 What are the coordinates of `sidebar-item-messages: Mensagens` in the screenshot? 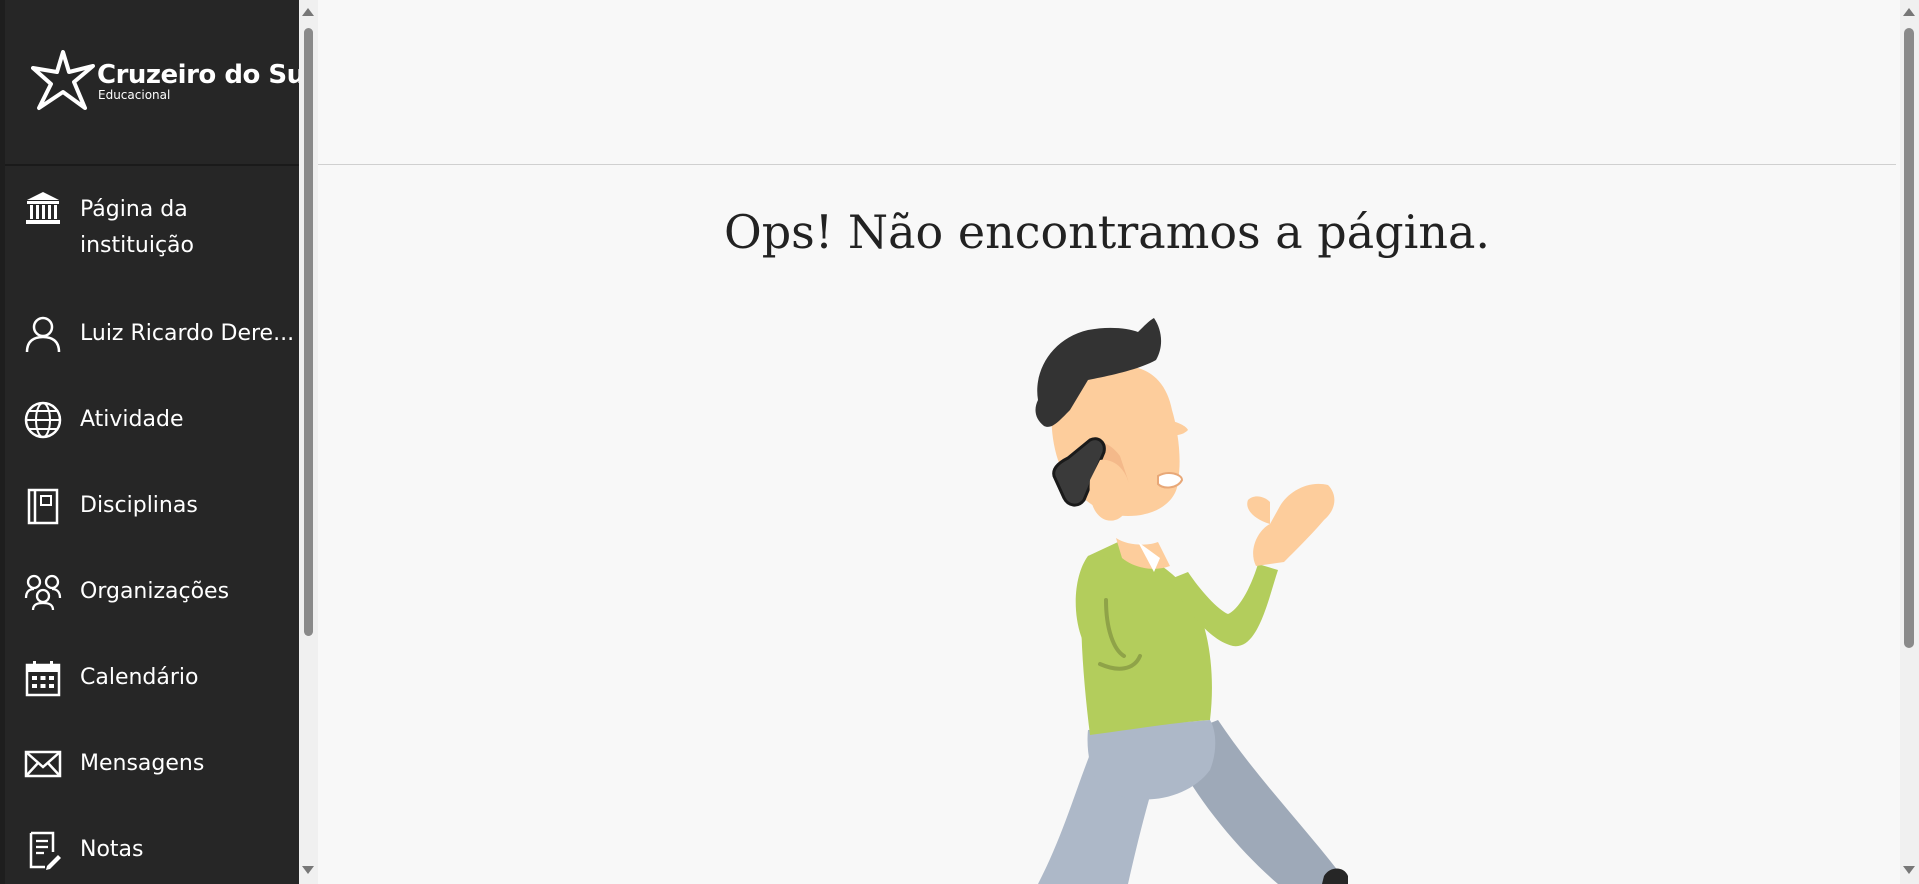 It's located at (152, 764).